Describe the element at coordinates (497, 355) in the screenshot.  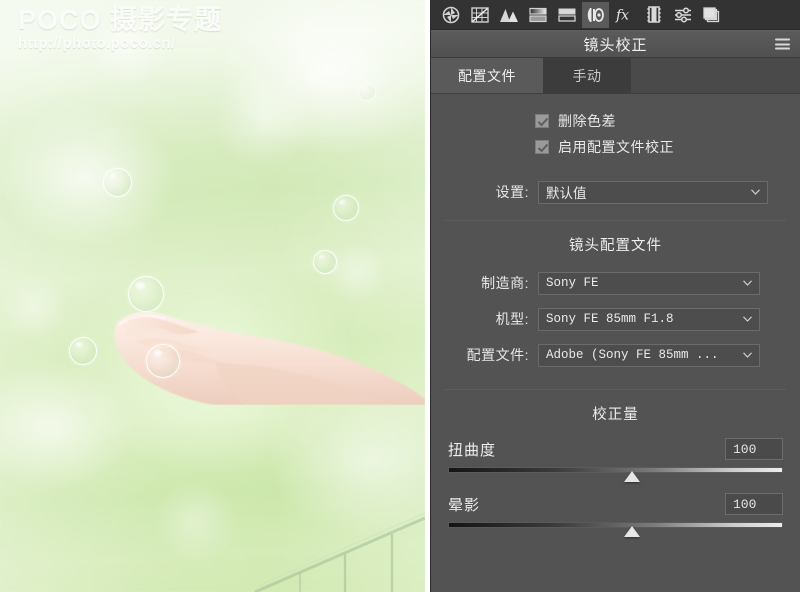
I see `profile-label: 配置文件:` at that location.